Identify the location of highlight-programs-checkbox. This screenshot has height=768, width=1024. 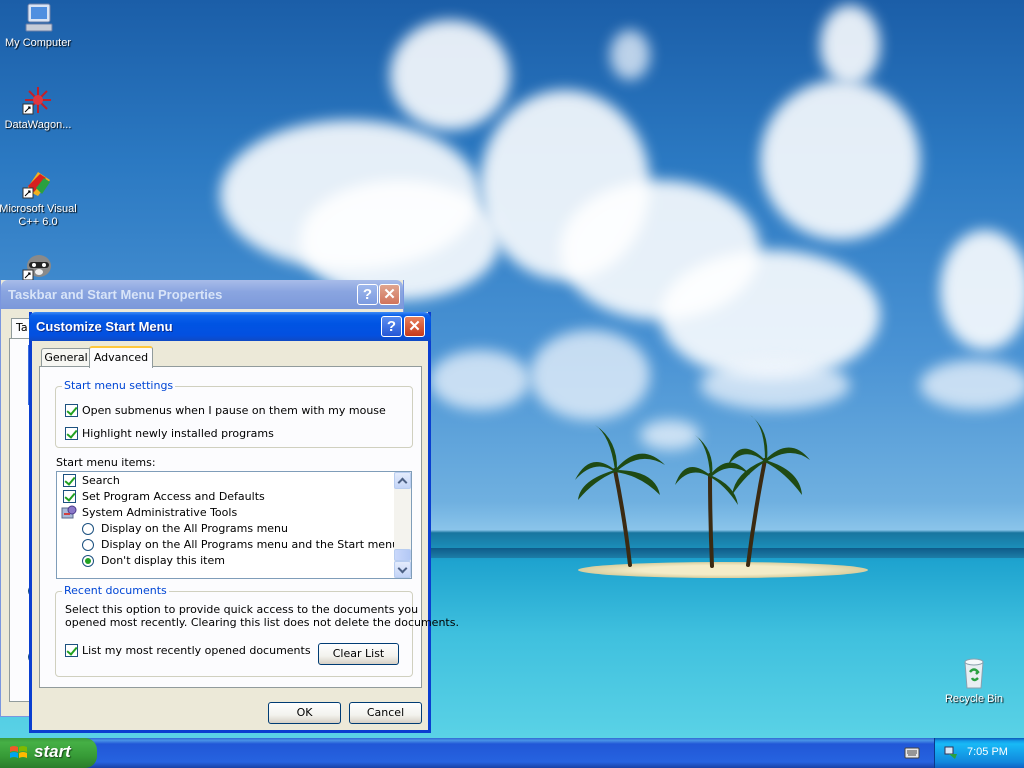
(71, 433).